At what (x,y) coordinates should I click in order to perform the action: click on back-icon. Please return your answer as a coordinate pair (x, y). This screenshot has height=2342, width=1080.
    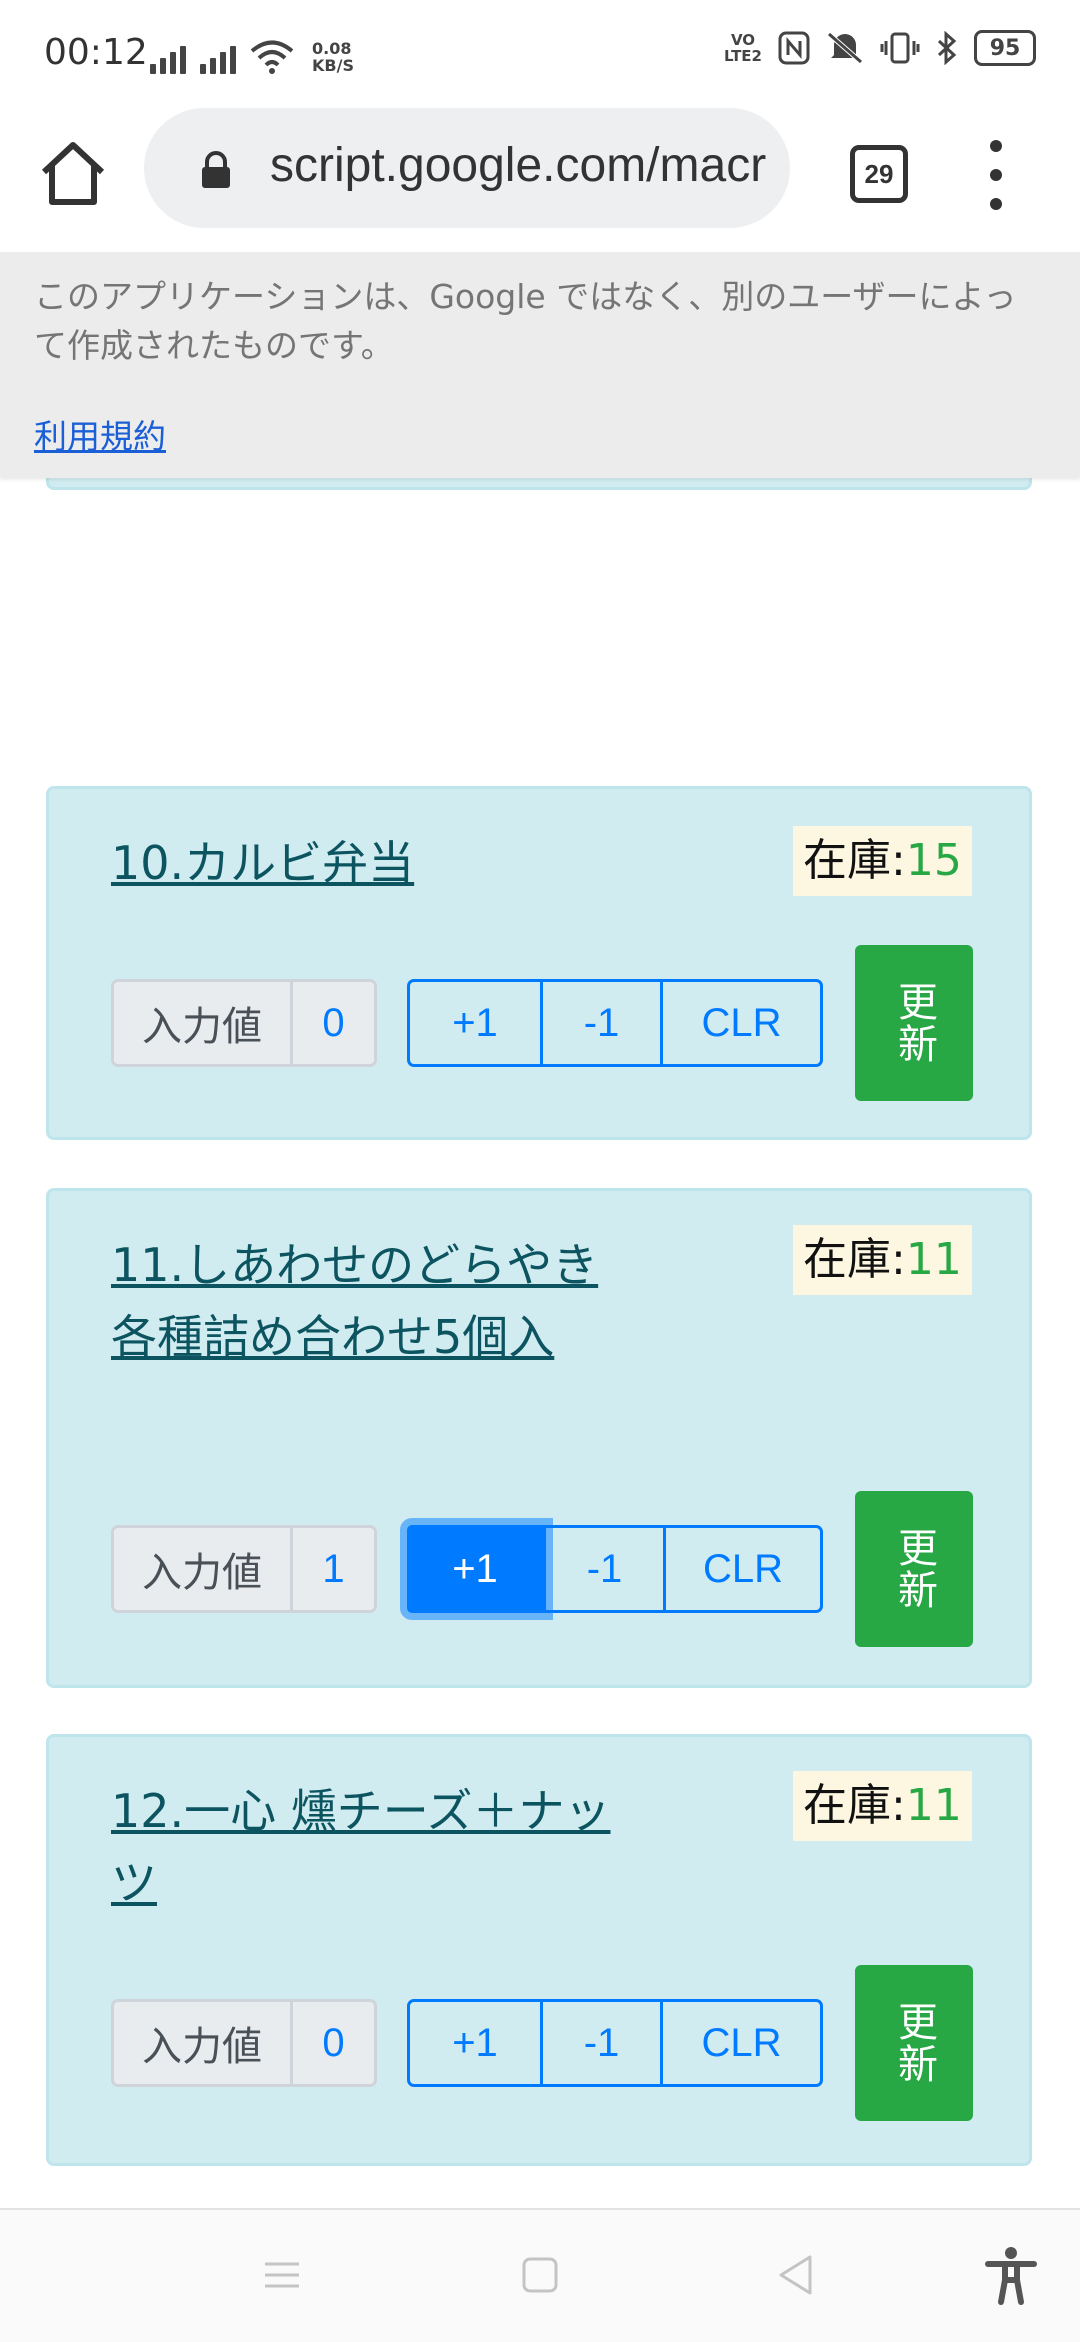
    Looking at the image, I should click on (797, 2275).